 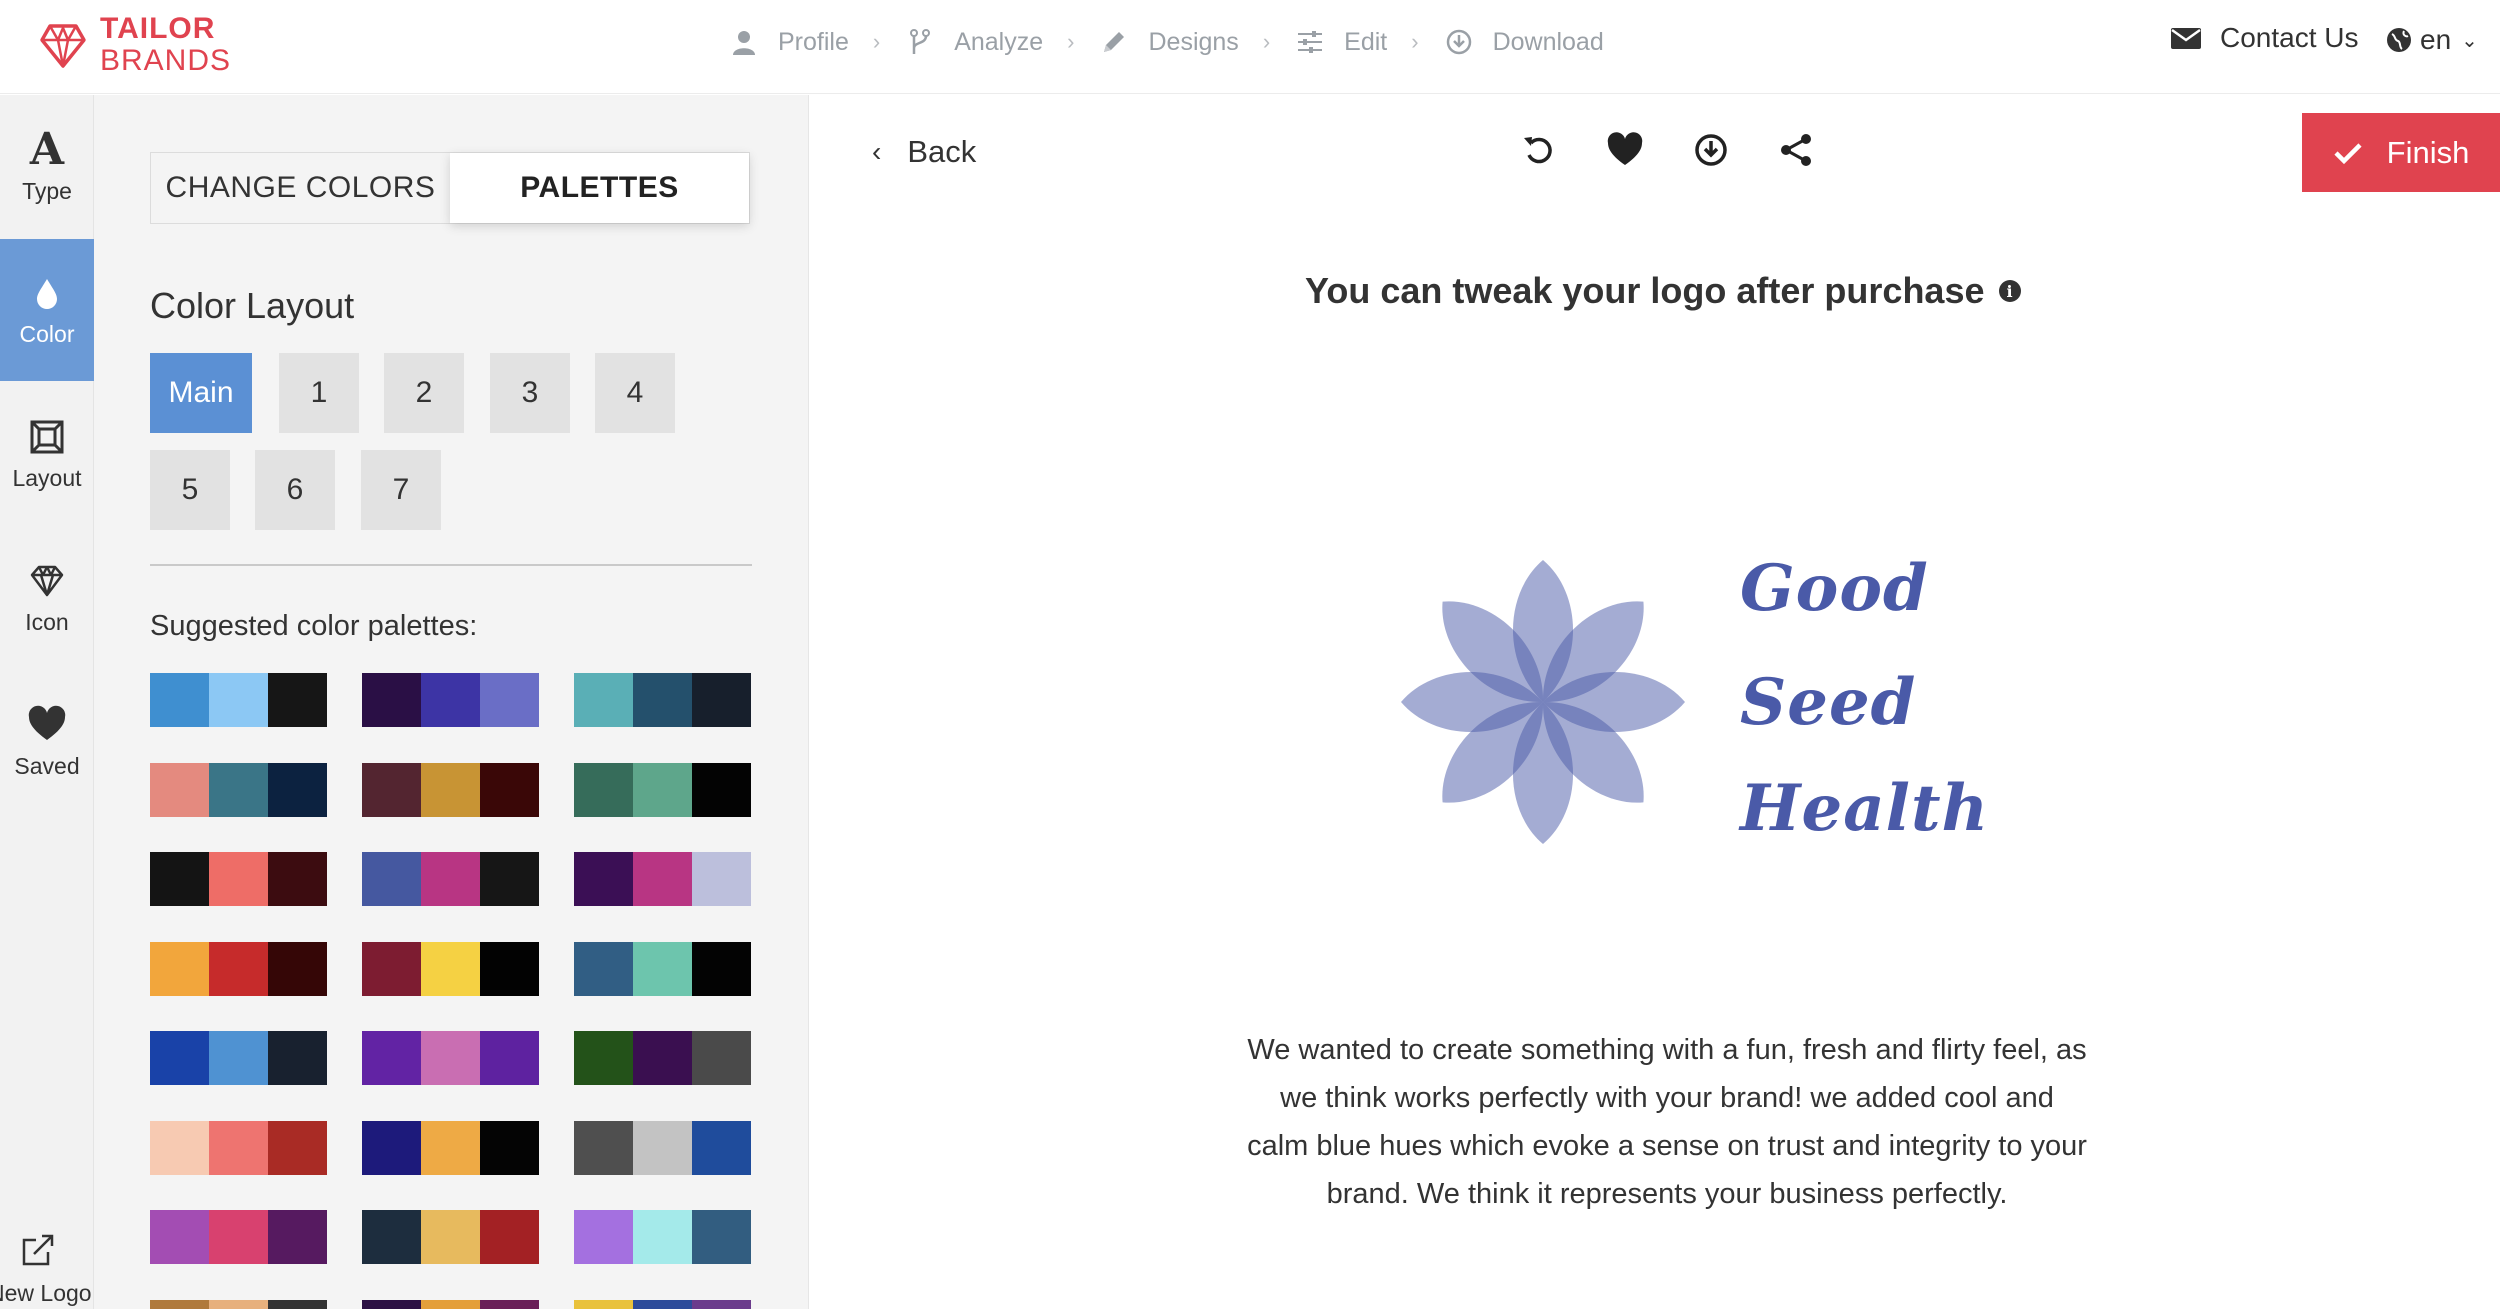 I want to click on tab-change-colors: CHANGE COLORS, so click(x=300, y=188).